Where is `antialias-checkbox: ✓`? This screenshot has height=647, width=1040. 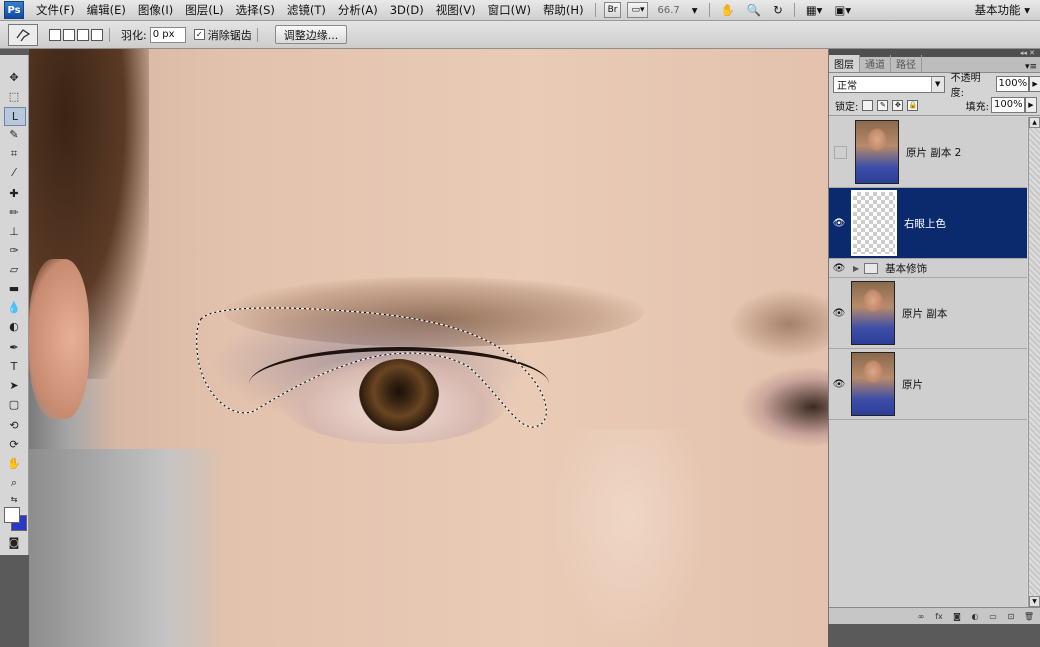
antialias-checkbox: ✓ is located at coordinates (199, 34).